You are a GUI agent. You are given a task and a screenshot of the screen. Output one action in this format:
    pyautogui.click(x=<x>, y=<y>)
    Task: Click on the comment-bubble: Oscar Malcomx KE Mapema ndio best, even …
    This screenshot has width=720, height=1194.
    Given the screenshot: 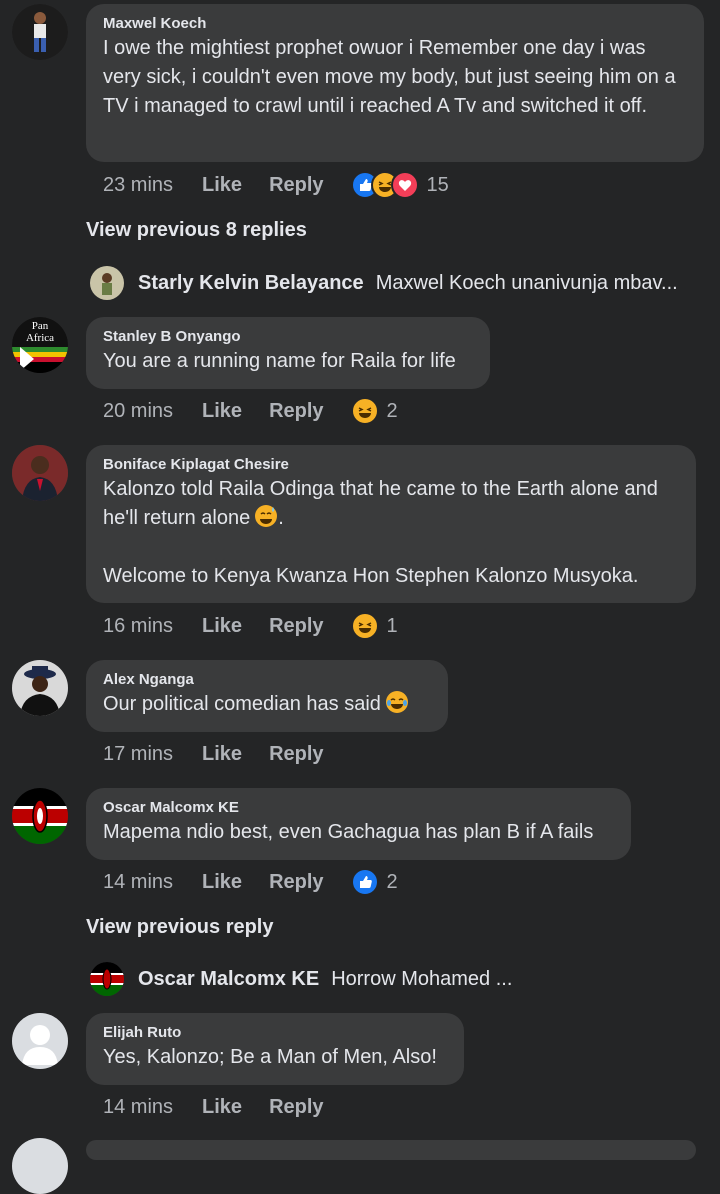 What is the action you would take?
    pyautogui.click(x=358, y=824)
    